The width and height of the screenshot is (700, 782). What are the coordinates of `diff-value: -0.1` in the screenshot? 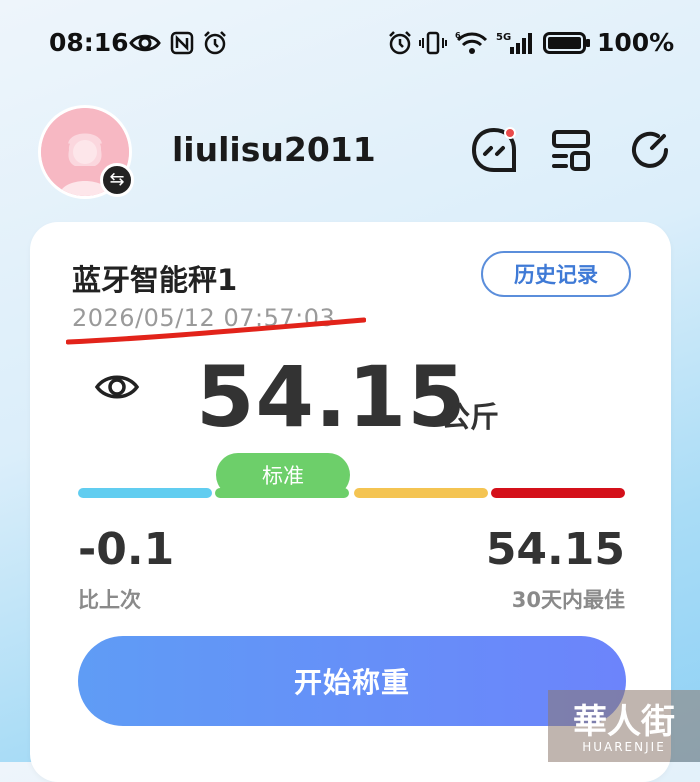 It's located at (126, 549).